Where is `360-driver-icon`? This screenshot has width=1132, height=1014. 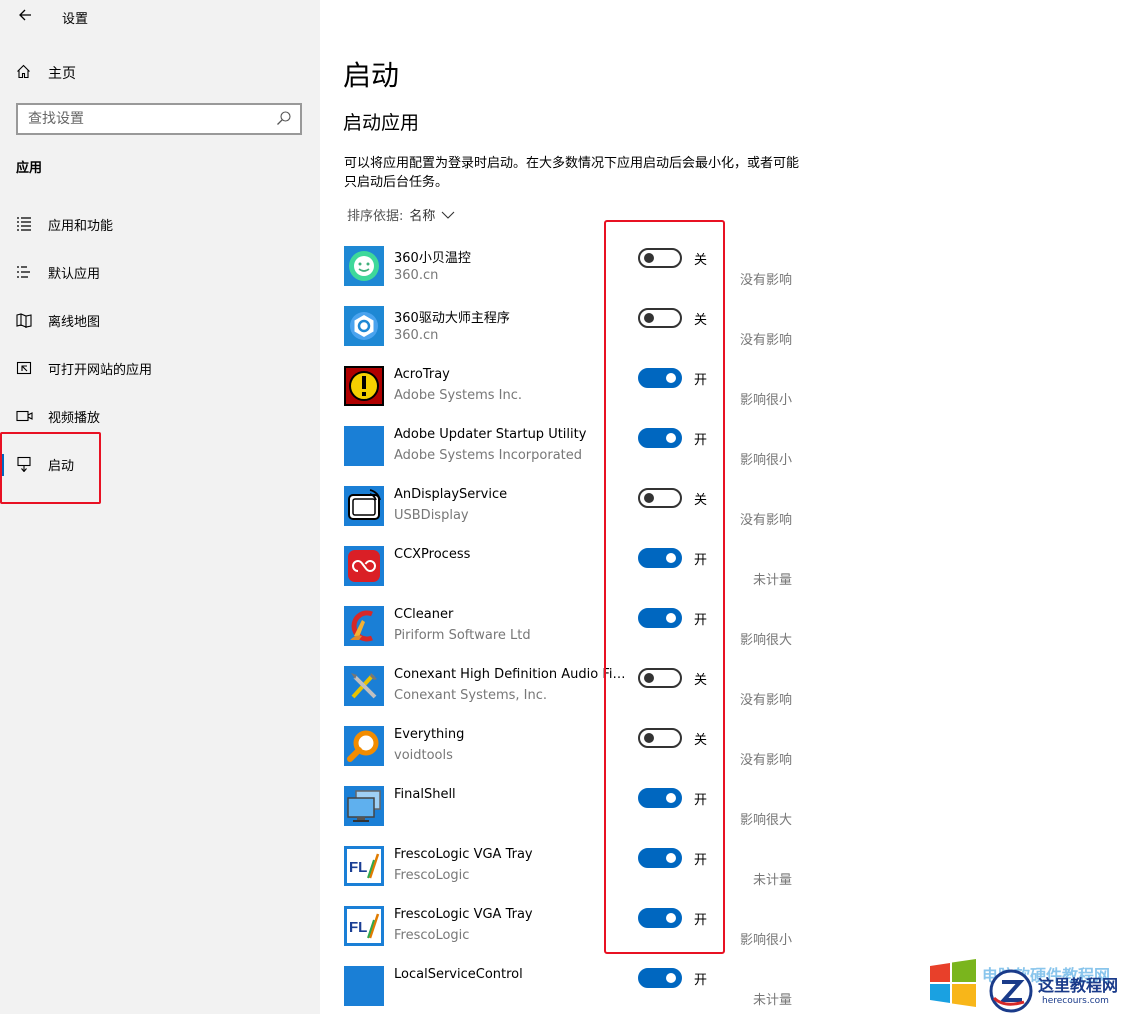 360-driver-icon is located at coordinates (364, 326).